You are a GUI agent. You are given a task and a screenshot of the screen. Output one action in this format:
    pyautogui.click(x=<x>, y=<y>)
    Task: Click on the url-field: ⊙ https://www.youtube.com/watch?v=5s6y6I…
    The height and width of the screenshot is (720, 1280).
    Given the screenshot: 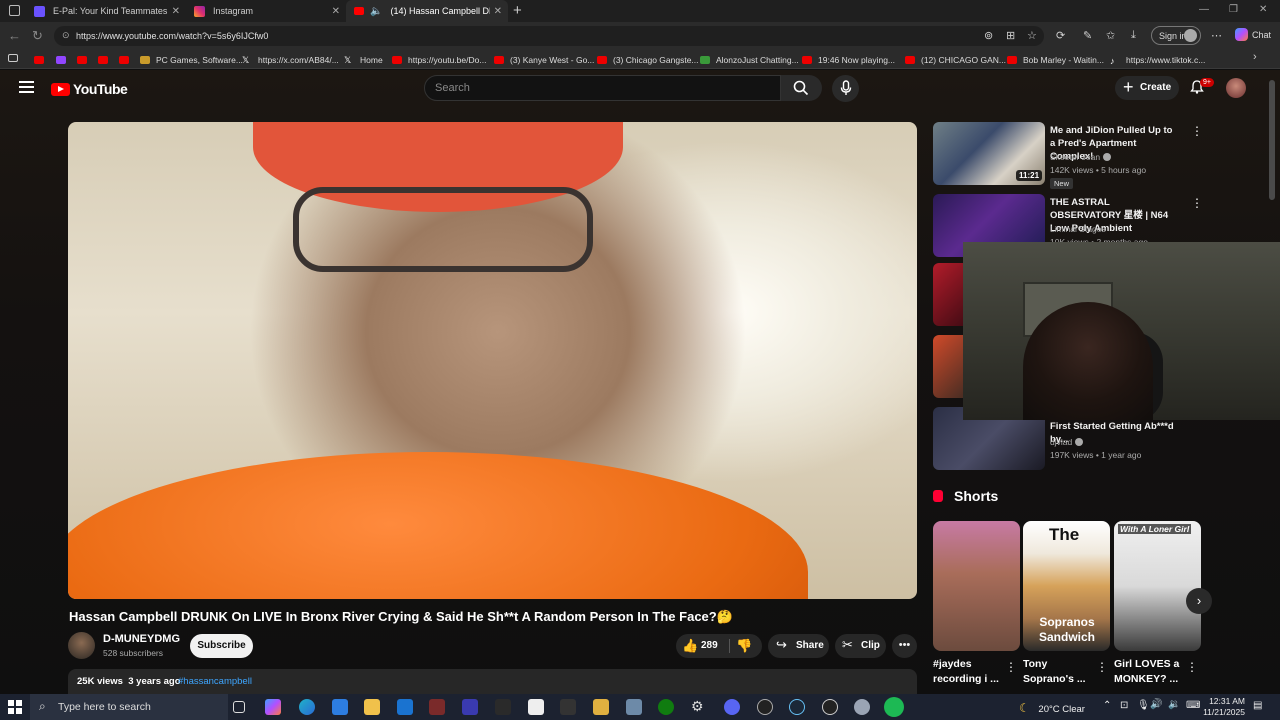 What is the action you would take?
    pyautogui.click(x=549, y=36)
    